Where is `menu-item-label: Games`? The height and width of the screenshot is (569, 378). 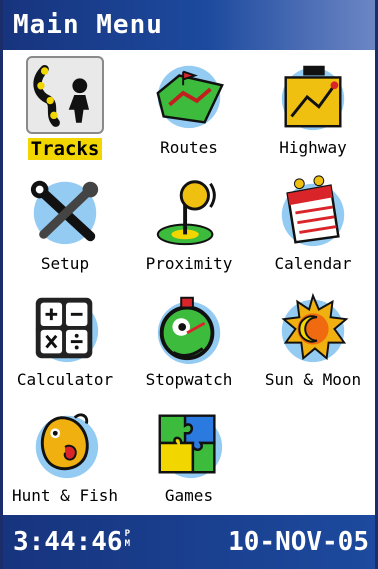
menu-item-label: Games is located at coordinates (189, 495).